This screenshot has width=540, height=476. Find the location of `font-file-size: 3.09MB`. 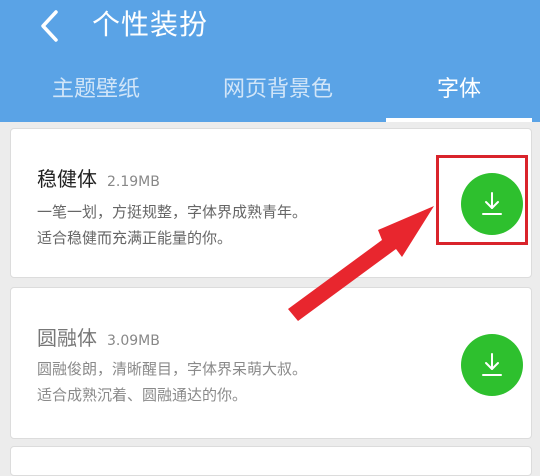

font-file-size: 3.09MB is located at coordinates (133, 341).